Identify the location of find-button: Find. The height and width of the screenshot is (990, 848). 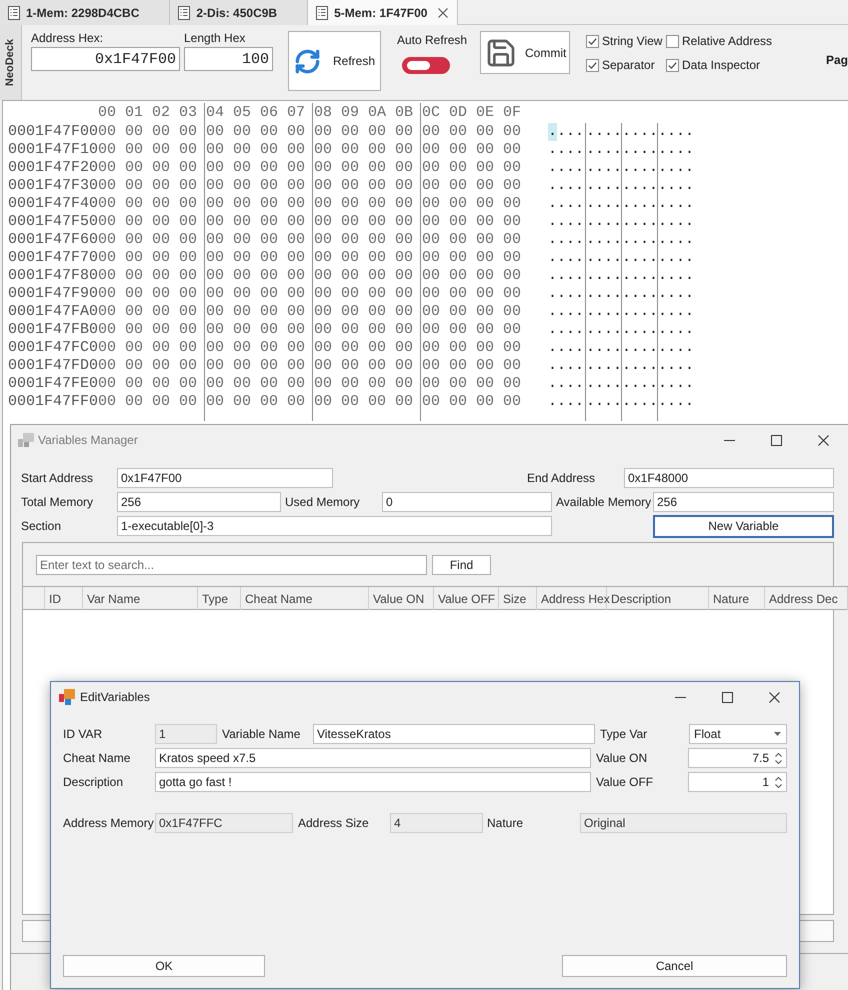
(461, 565).